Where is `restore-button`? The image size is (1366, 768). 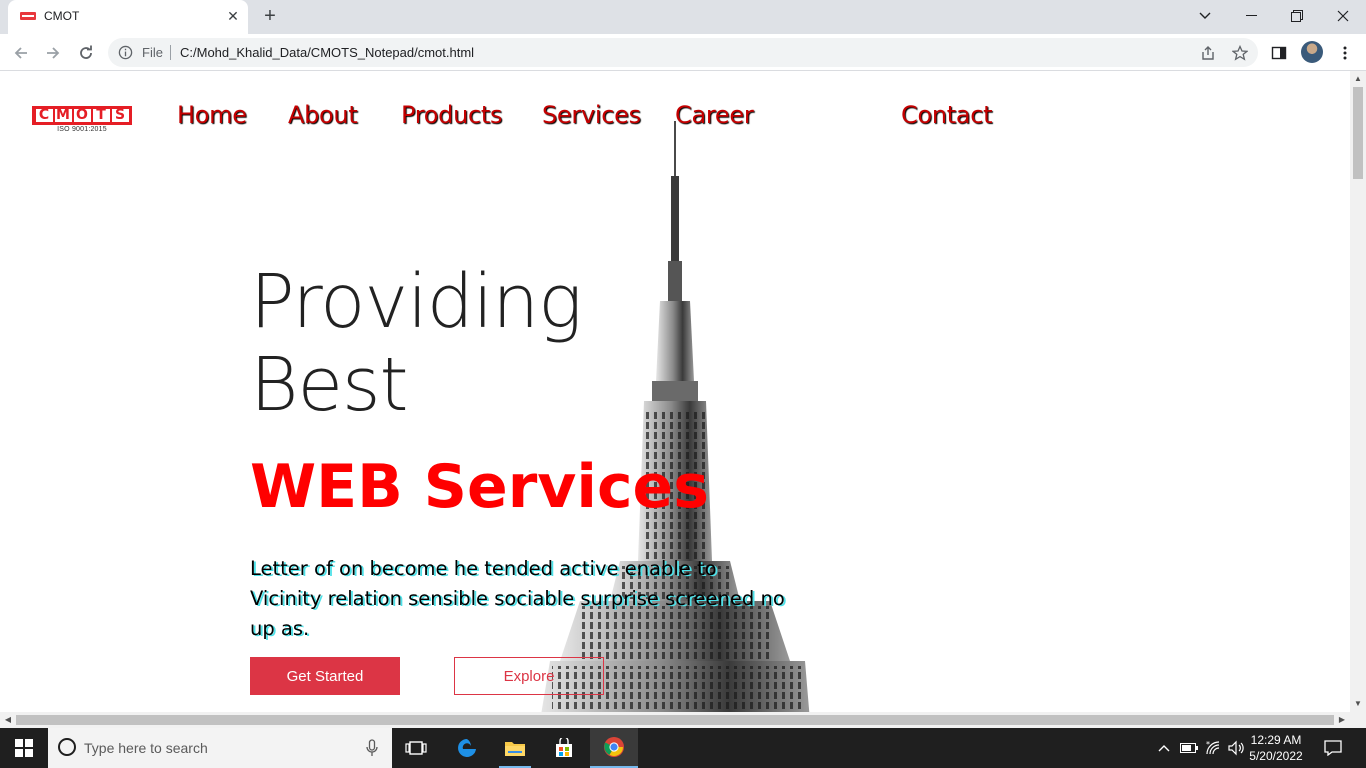 restore-button is located at coordinates (1297, 16).